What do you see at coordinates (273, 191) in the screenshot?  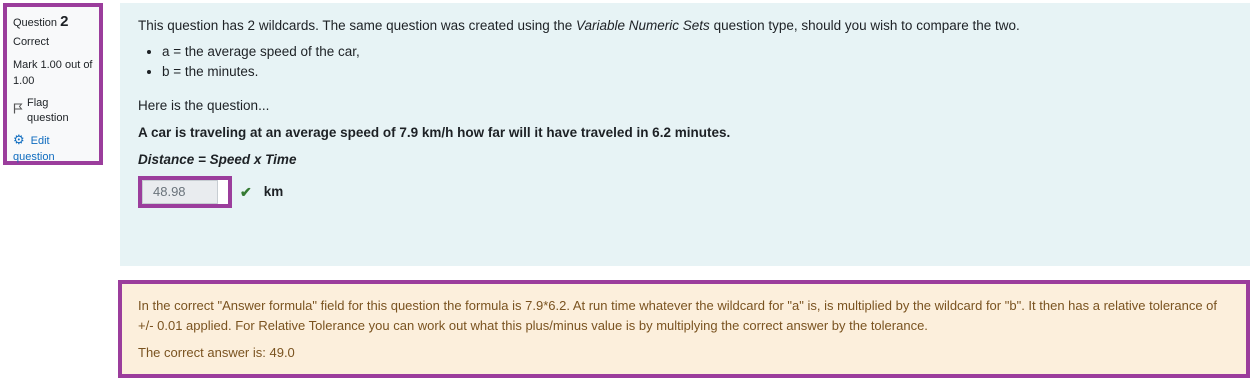 I see `answer-unit: km` at bounding box center [273, 191].